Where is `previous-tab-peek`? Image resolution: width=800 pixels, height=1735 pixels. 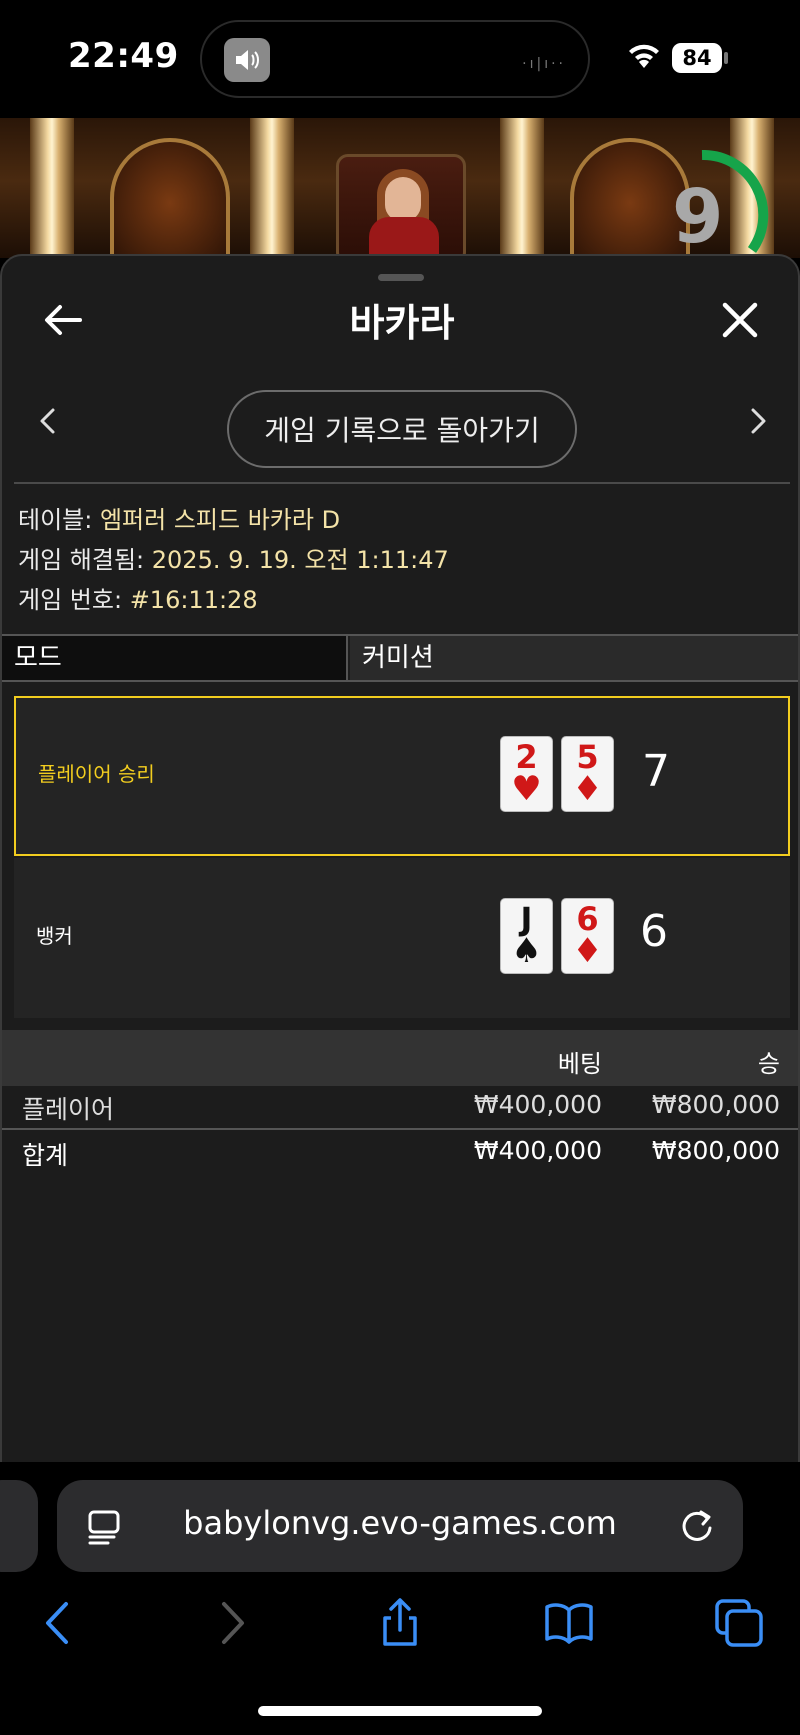
previous-tab-peek is located at coordinates (19, 1526).